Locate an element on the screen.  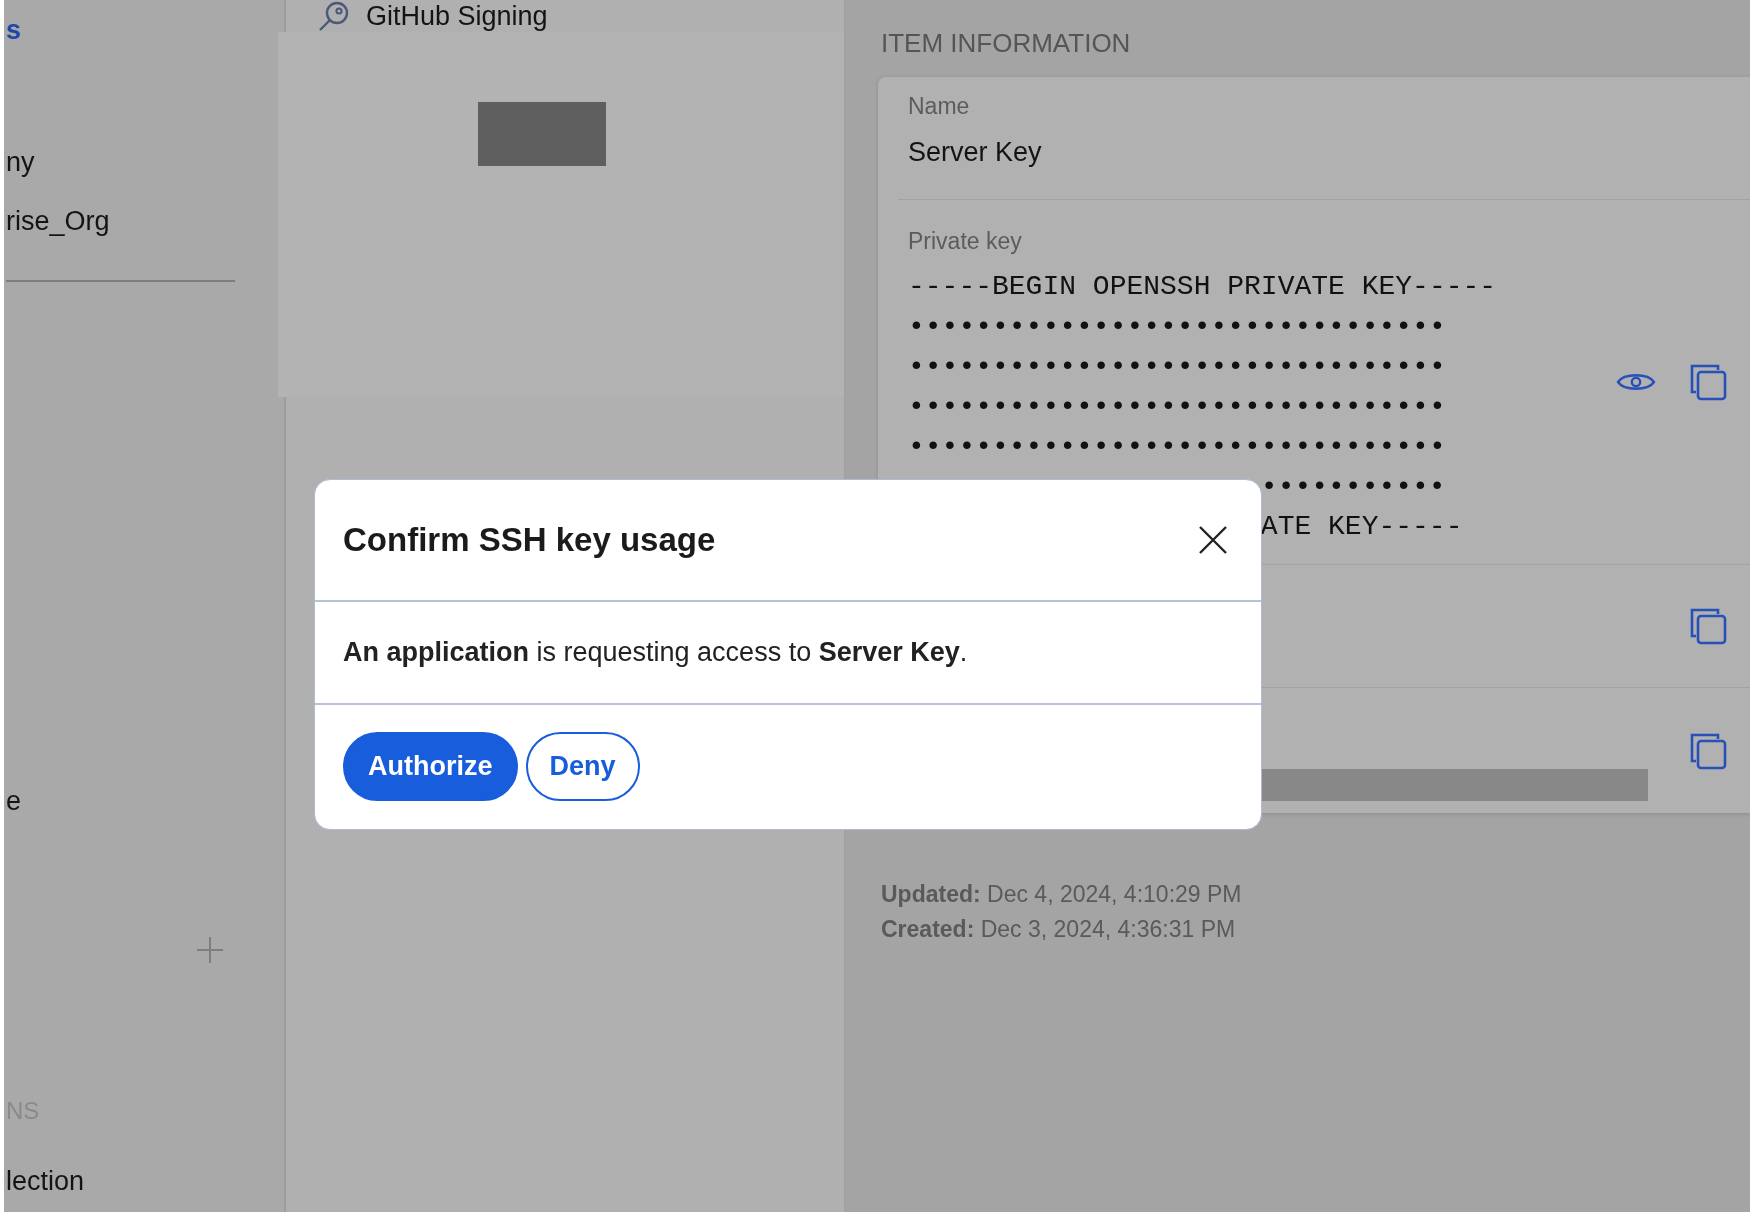
add-icon is located at coordinates (210, 950).